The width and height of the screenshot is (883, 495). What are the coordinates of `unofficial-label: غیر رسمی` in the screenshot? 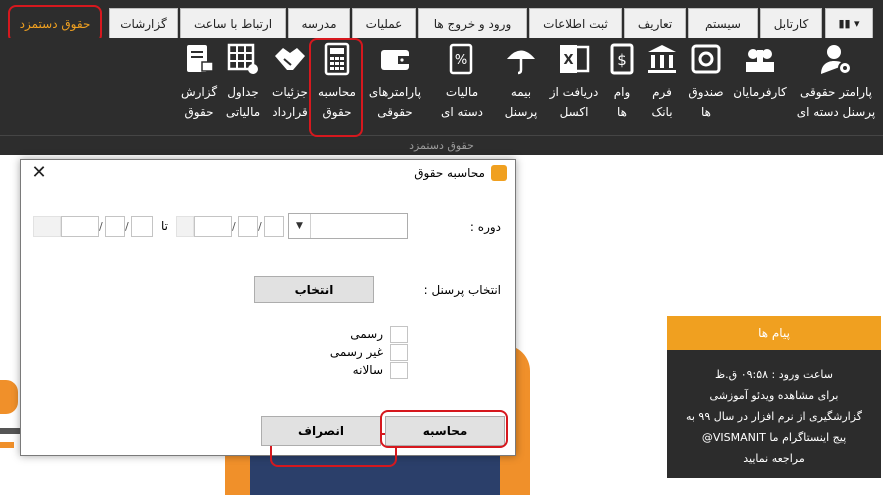 It's located at (356, 352).